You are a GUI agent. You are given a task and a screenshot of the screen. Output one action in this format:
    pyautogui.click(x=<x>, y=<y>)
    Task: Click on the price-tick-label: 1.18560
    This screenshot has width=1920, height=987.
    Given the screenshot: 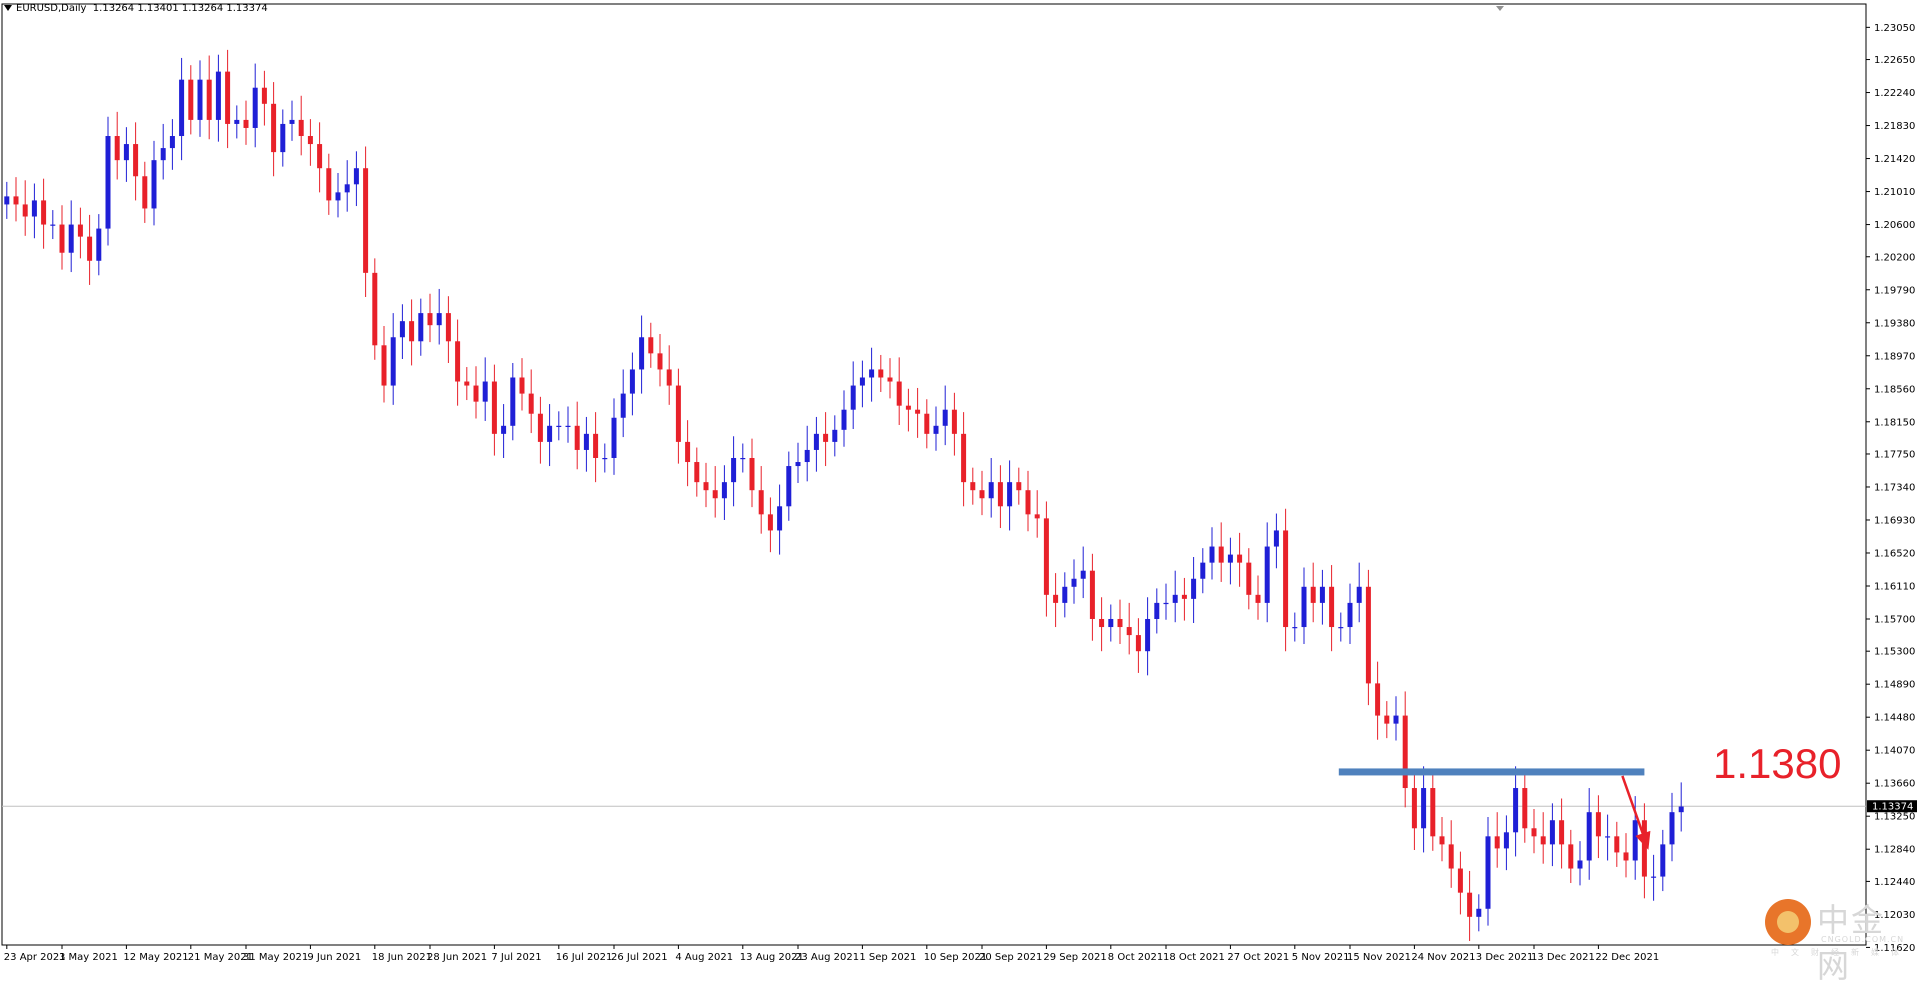 What is the action you would take?
    pyautogui.click(x=1894, y=389)
    